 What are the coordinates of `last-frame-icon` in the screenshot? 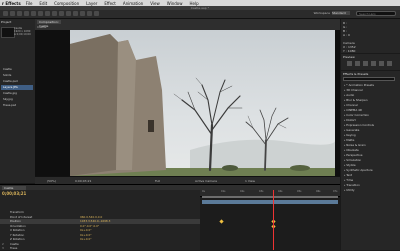 It's located at (381, 63).